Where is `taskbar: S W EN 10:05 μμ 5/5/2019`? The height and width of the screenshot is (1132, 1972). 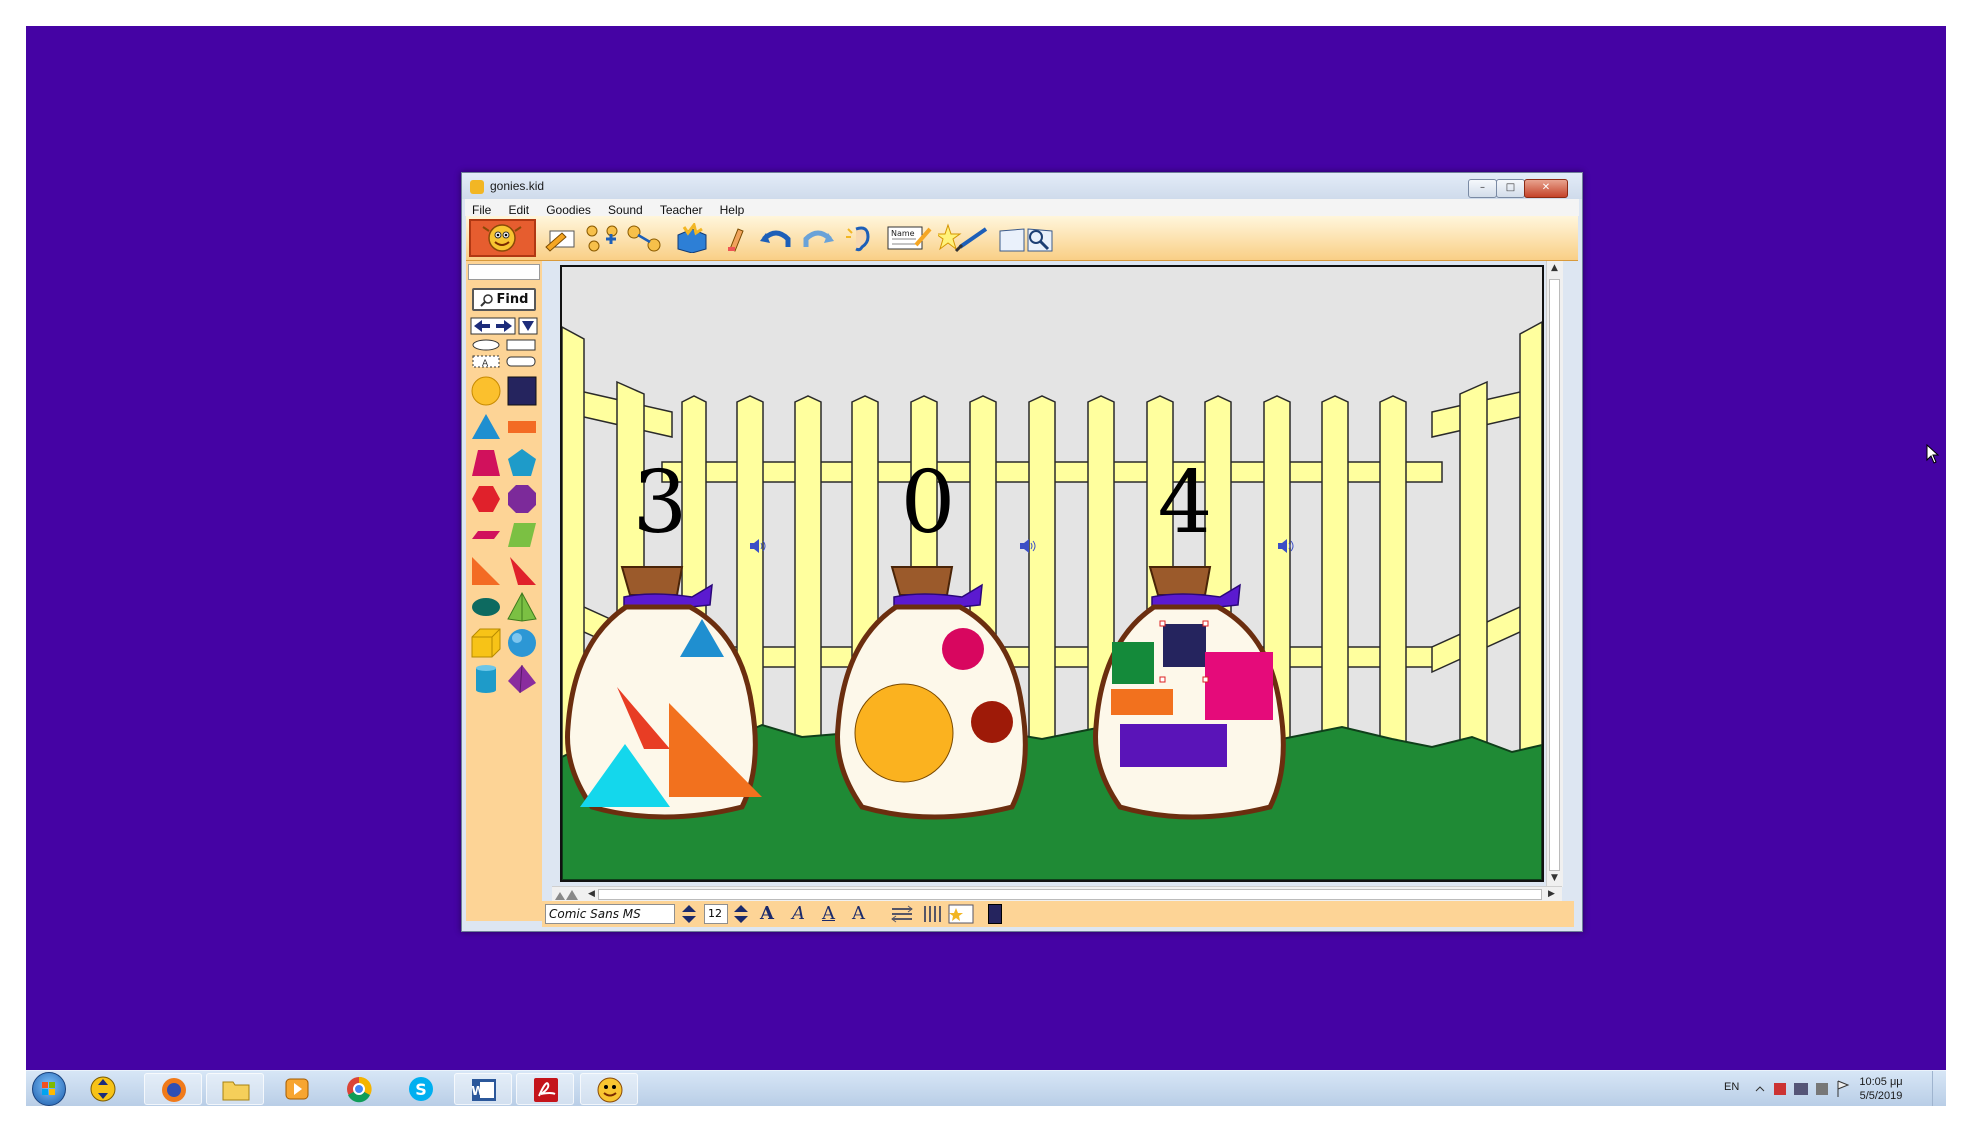 taskbar: S W EN 10:05 μμ 5/5/2019 is located at coordinates (986, 1088).